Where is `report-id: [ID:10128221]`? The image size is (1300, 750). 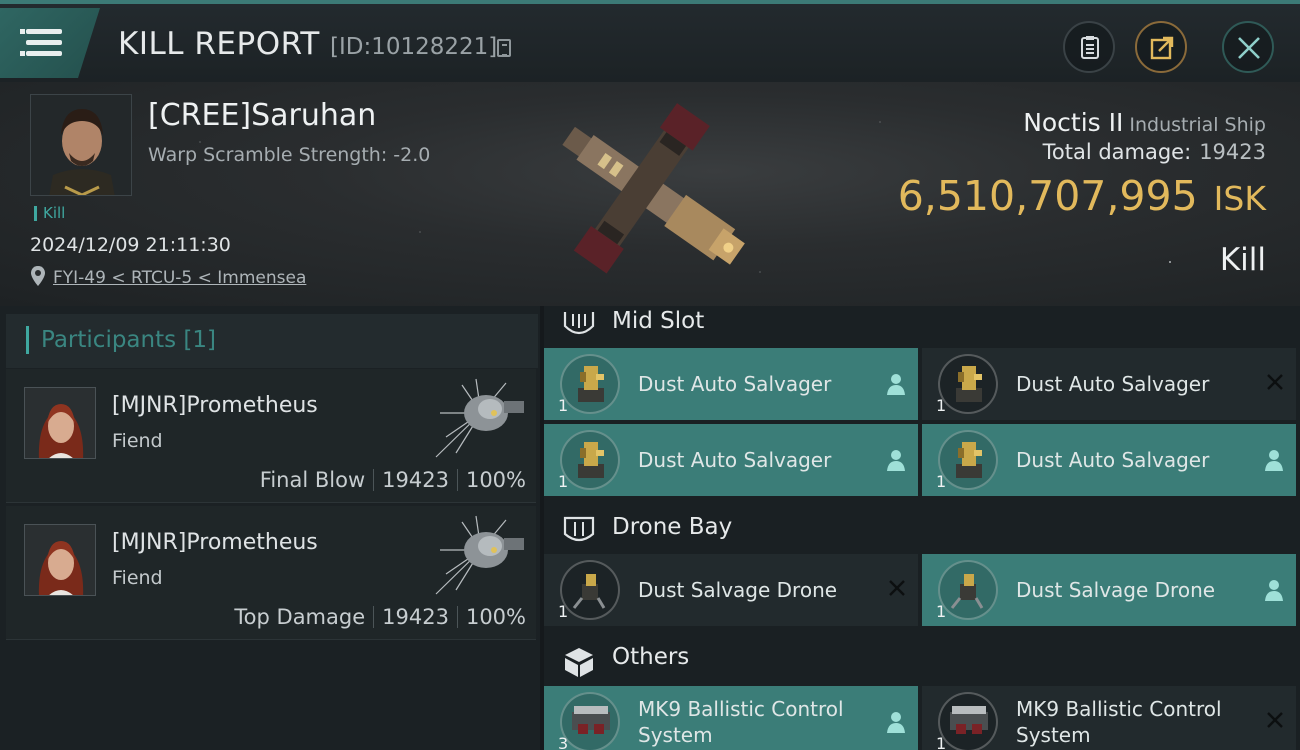 report-id: [ID:10128221] is located at coordinates (414, 47).